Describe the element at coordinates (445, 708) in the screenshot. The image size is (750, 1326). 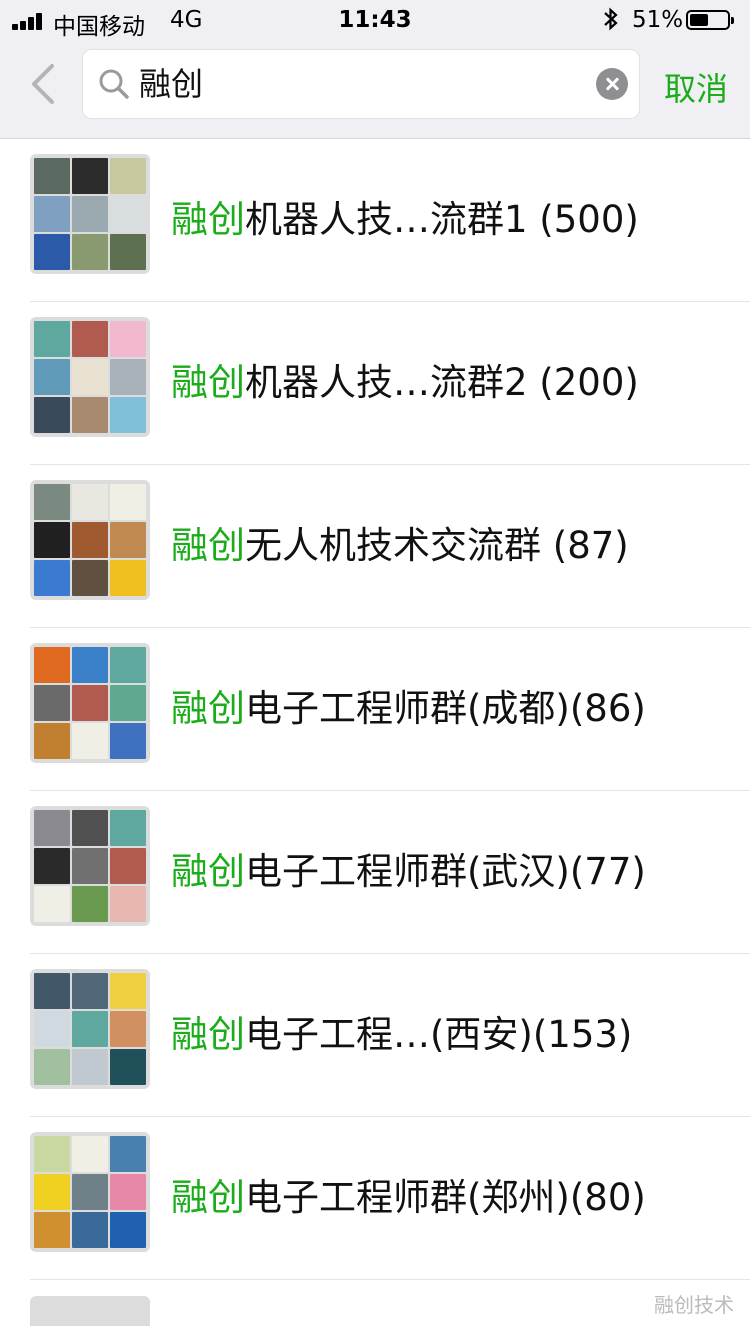
I see `group-name-rest: 电子工程师群(成都)(86)` at that location.